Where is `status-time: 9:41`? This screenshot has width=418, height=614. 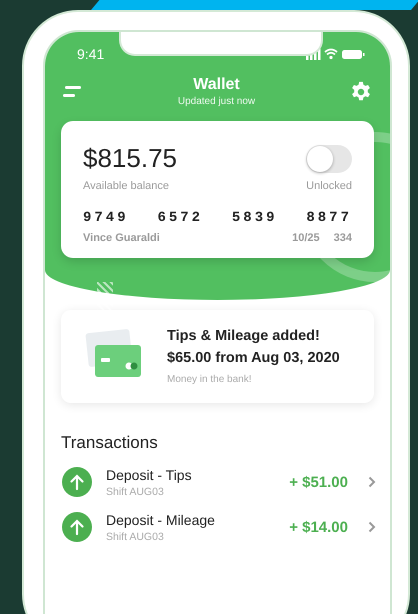
status-time: 9:41 is located at coordinates (90, 54).